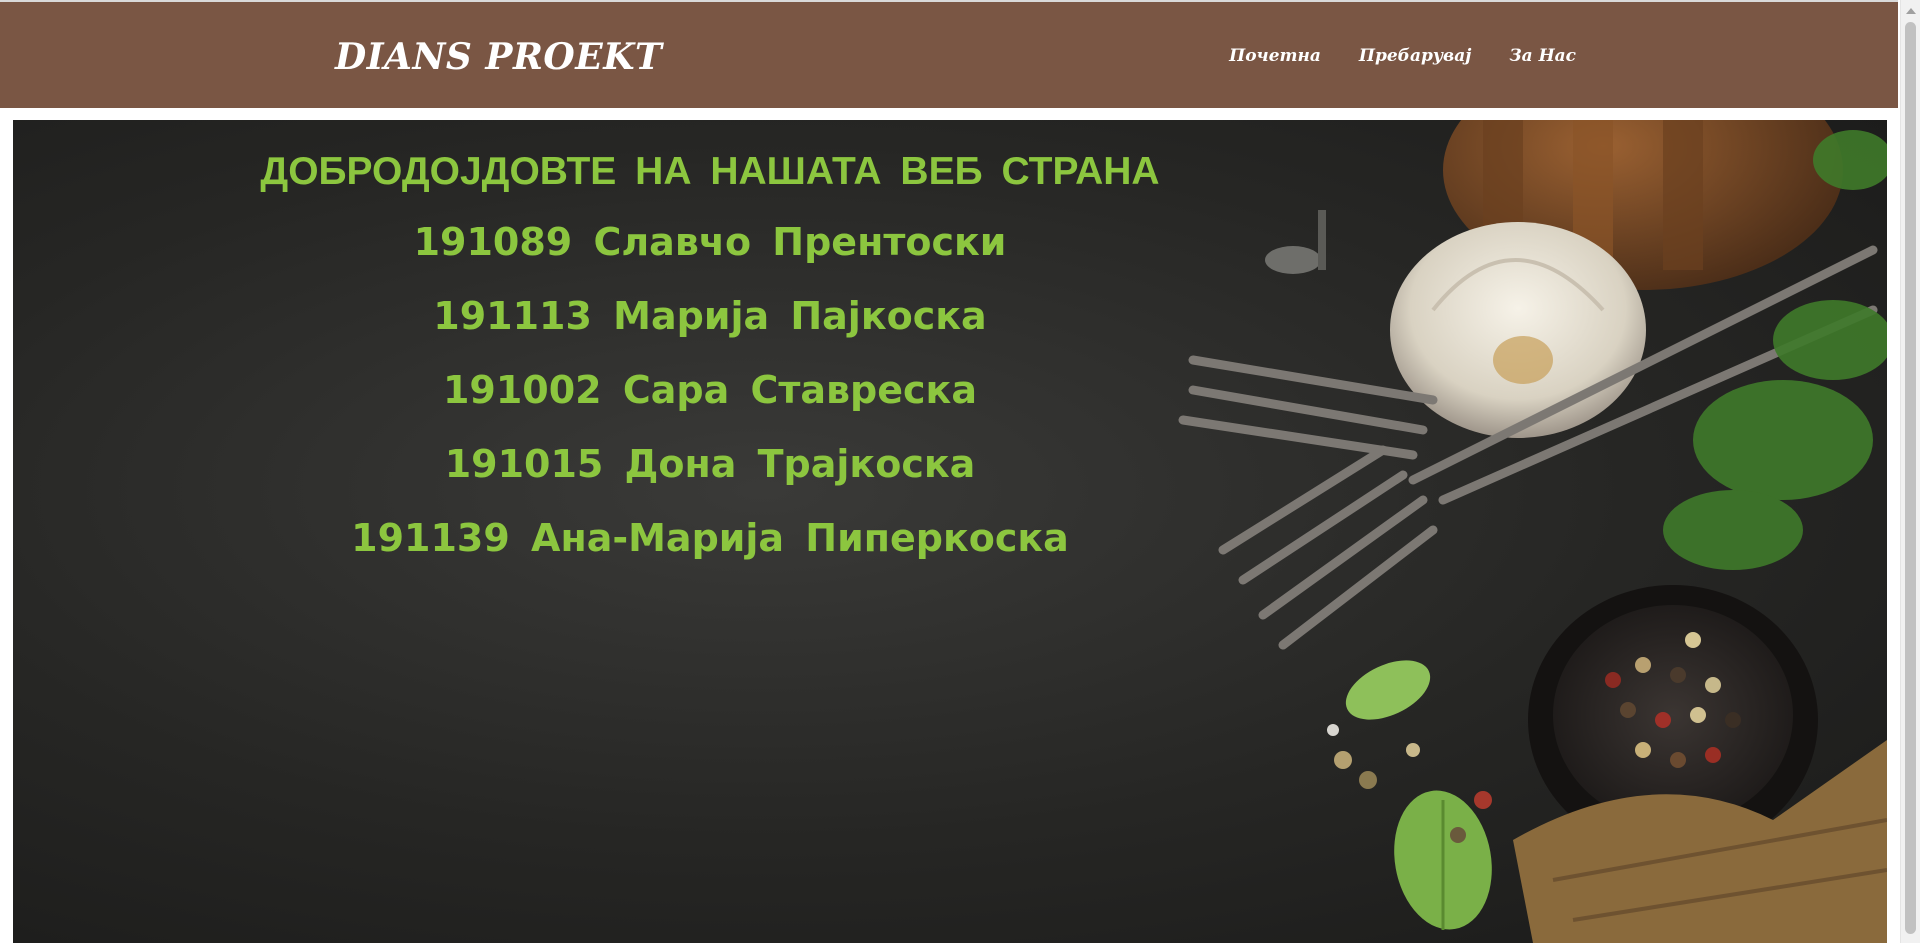  What do you see at coordinates (709, 390) in the screenshot?
I see `team-member: 191002 Сара Ставреска` at bounding box center [709, 390].